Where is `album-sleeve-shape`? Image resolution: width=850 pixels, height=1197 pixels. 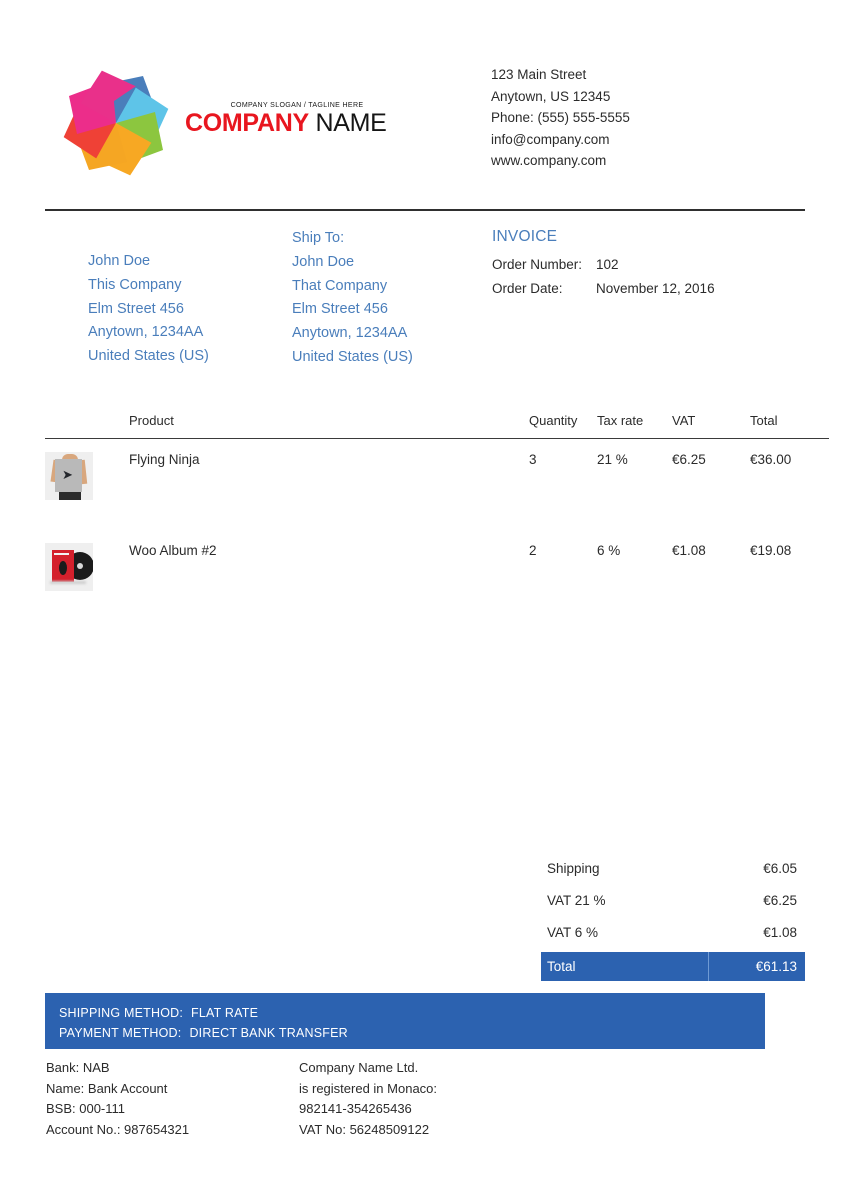 album-sleeve-shape is located at coordinates (63, 566).